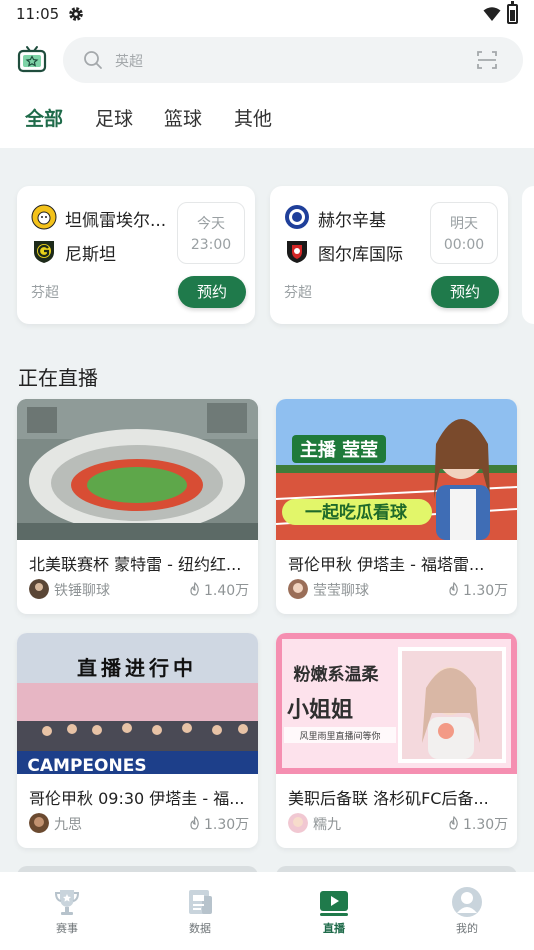  I want to click on thumb-caption: 风里雨里直播间等你, so click(339, 736).